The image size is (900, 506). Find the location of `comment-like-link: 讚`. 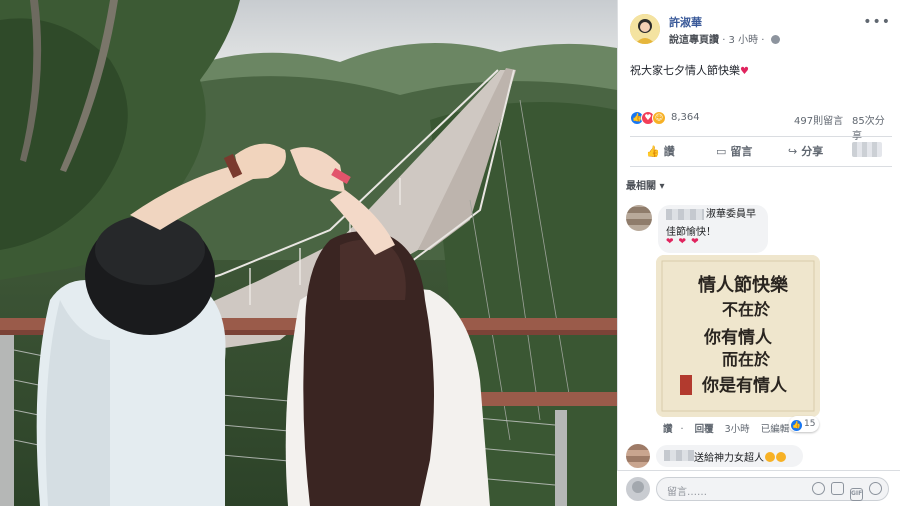

comment-like-link: 讚 is located at coordinates (668, 429).